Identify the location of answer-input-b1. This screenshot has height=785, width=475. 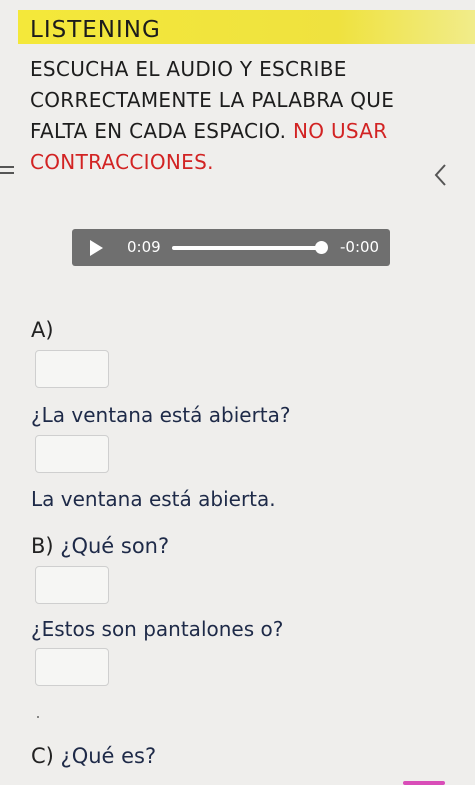
(72, 585).